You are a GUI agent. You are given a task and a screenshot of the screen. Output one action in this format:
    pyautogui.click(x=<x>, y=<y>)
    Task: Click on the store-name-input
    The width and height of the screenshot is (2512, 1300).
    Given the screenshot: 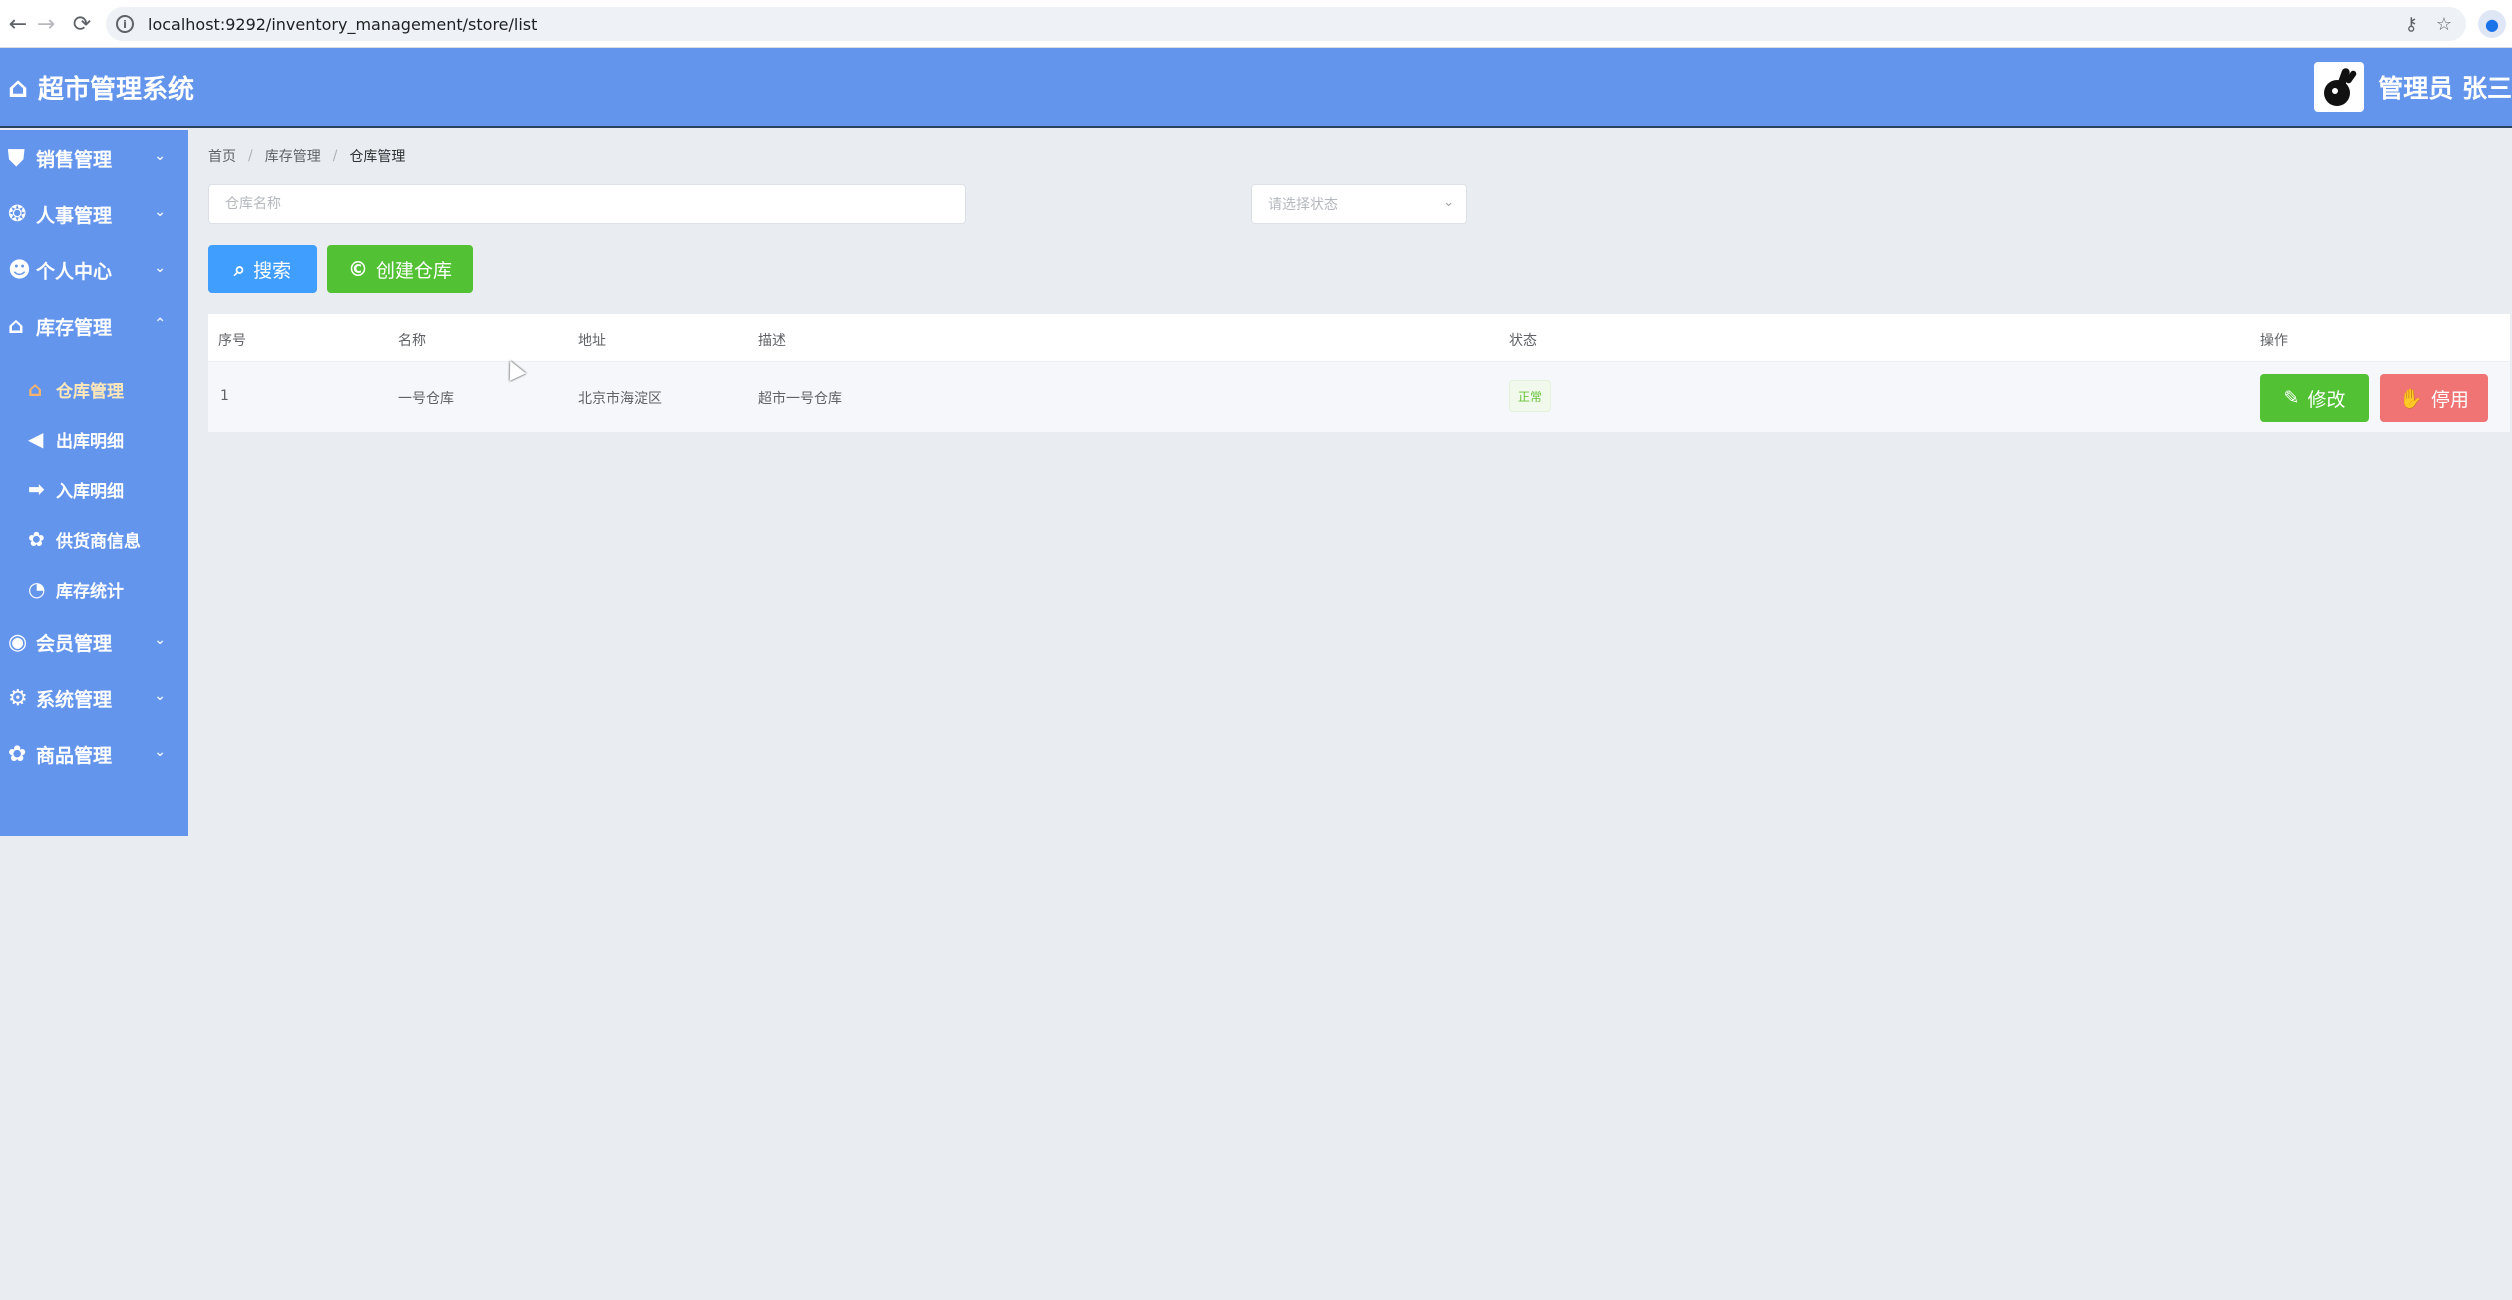 What is the action you would take?
    pyautogui.click(x=587, y=204)
    